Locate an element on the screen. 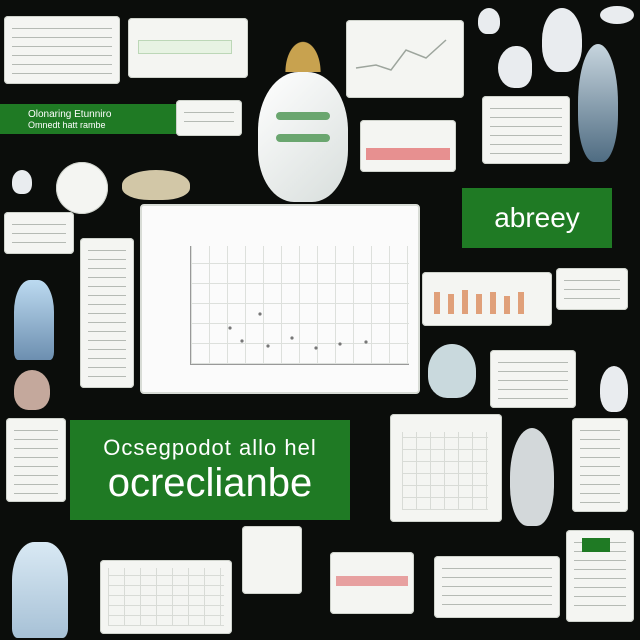  goat-icon is located at coordinates (532, 477).